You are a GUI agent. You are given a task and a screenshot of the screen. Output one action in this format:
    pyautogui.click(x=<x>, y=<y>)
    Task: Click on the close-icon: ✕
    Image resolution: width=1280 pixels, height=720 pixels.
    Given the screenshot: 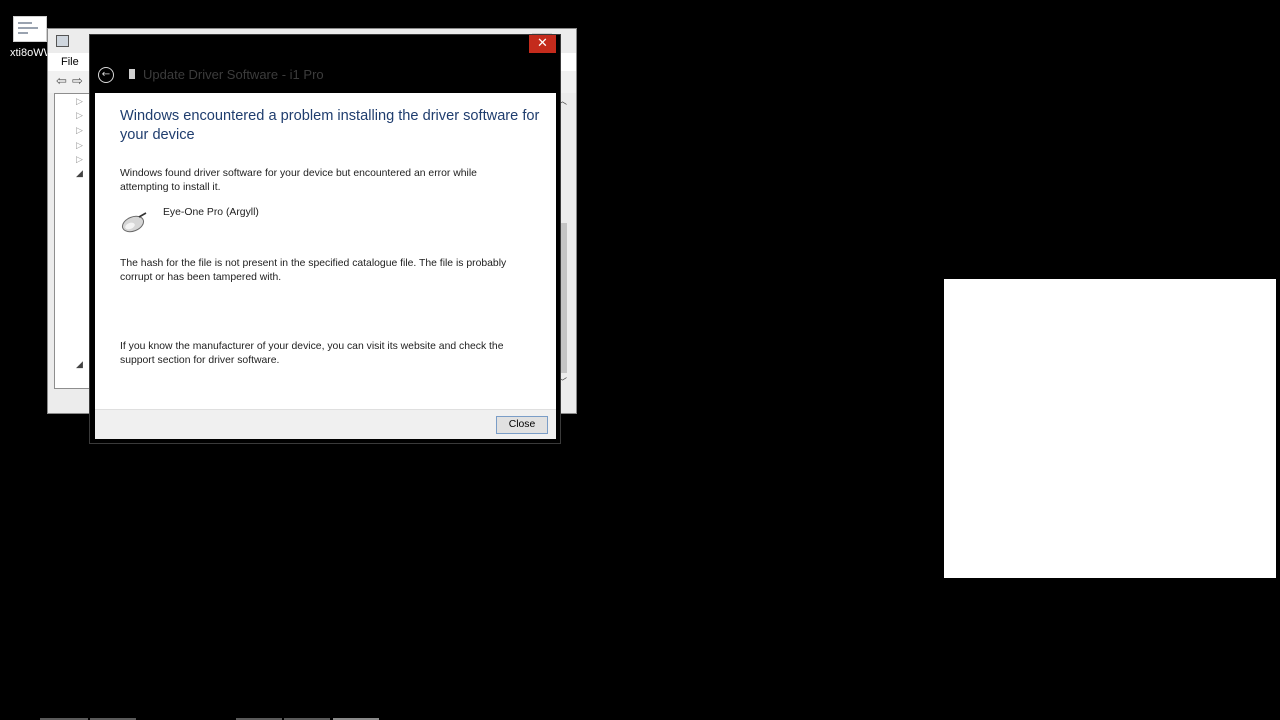 What is the action you would take?
    pyautogui.click(x=542, y=44)
    